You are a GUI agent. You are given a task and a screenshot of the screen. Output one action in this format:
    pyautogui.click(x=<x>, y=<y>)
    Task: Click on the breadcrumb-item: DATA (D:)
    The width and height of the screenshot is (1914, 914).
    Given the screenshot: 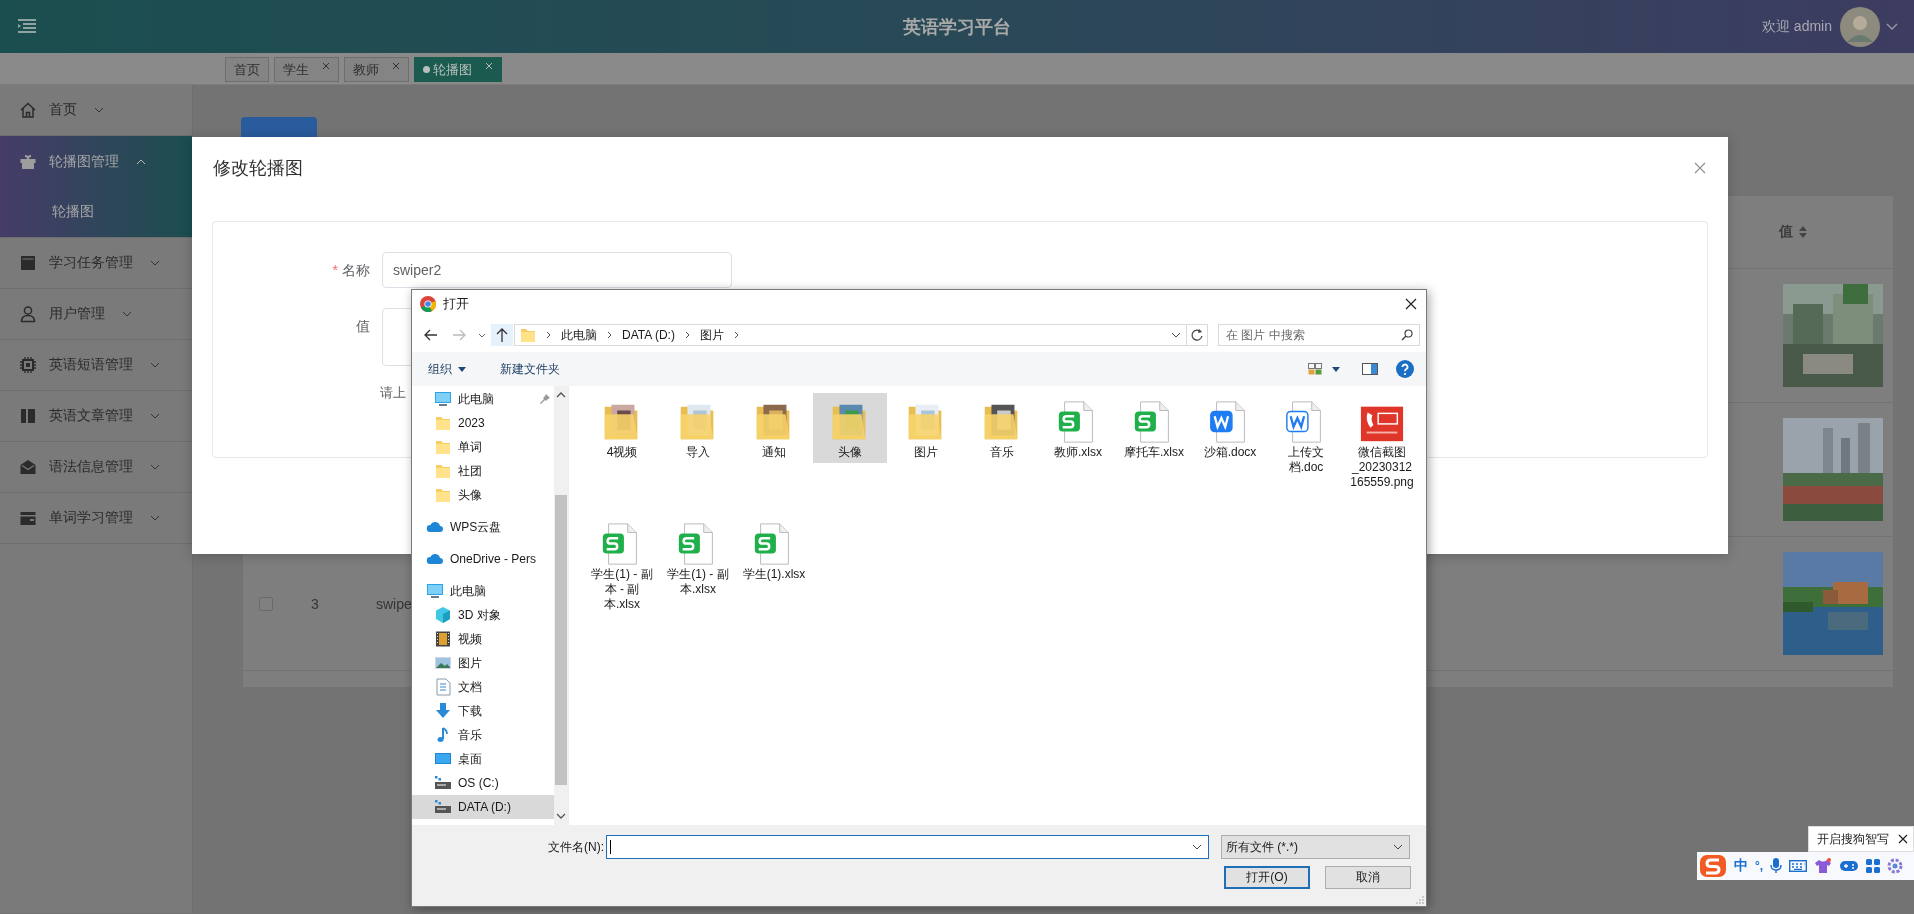 What is the action you would take?
    pyautogui.click(x=648, y=335)
    